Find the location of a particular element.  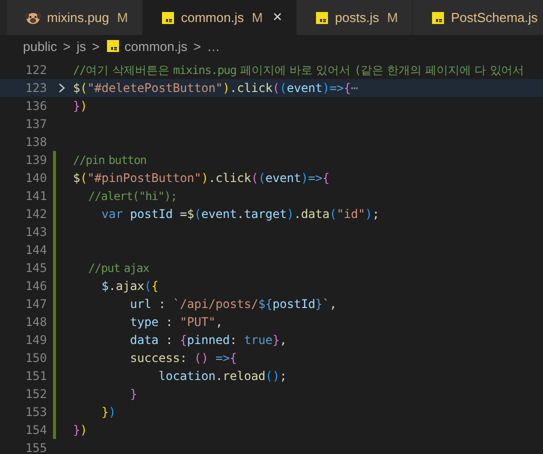

line-number: 150 is located at coordinates (35, 358).